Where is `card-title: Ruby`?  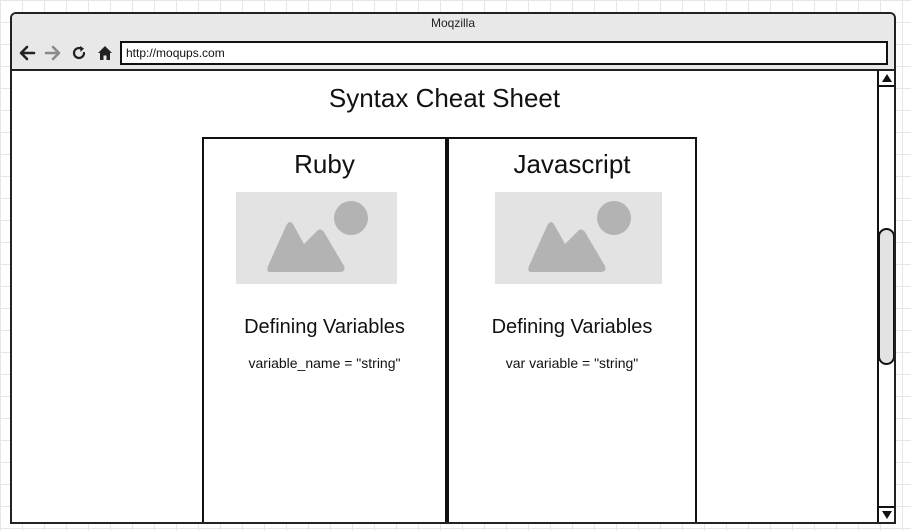
card-title: Ruby is located at coordinates (324, 164).